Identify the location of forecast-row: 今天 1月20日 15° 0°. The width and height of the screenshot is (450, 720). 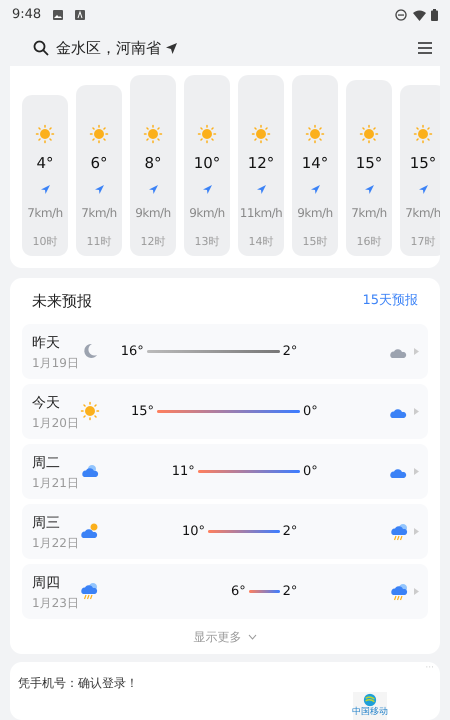
(225, 411).